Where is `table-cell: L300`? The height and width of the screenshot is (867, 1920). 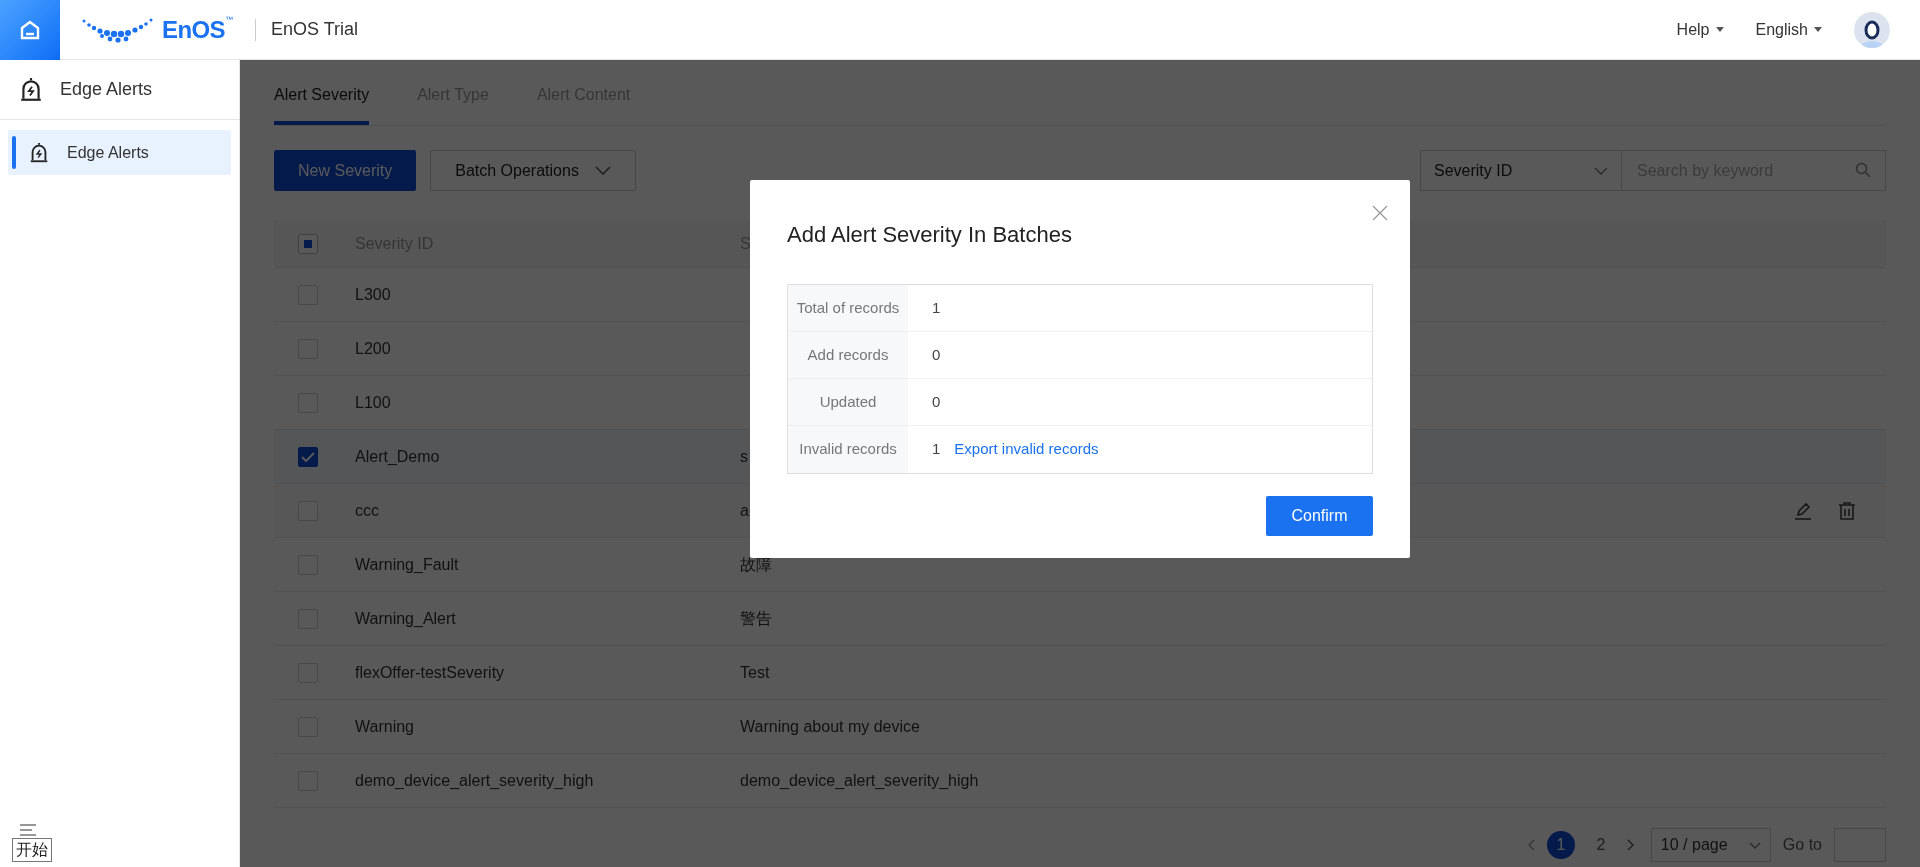 table-cell: L300 is located at coordinates (373, 294).